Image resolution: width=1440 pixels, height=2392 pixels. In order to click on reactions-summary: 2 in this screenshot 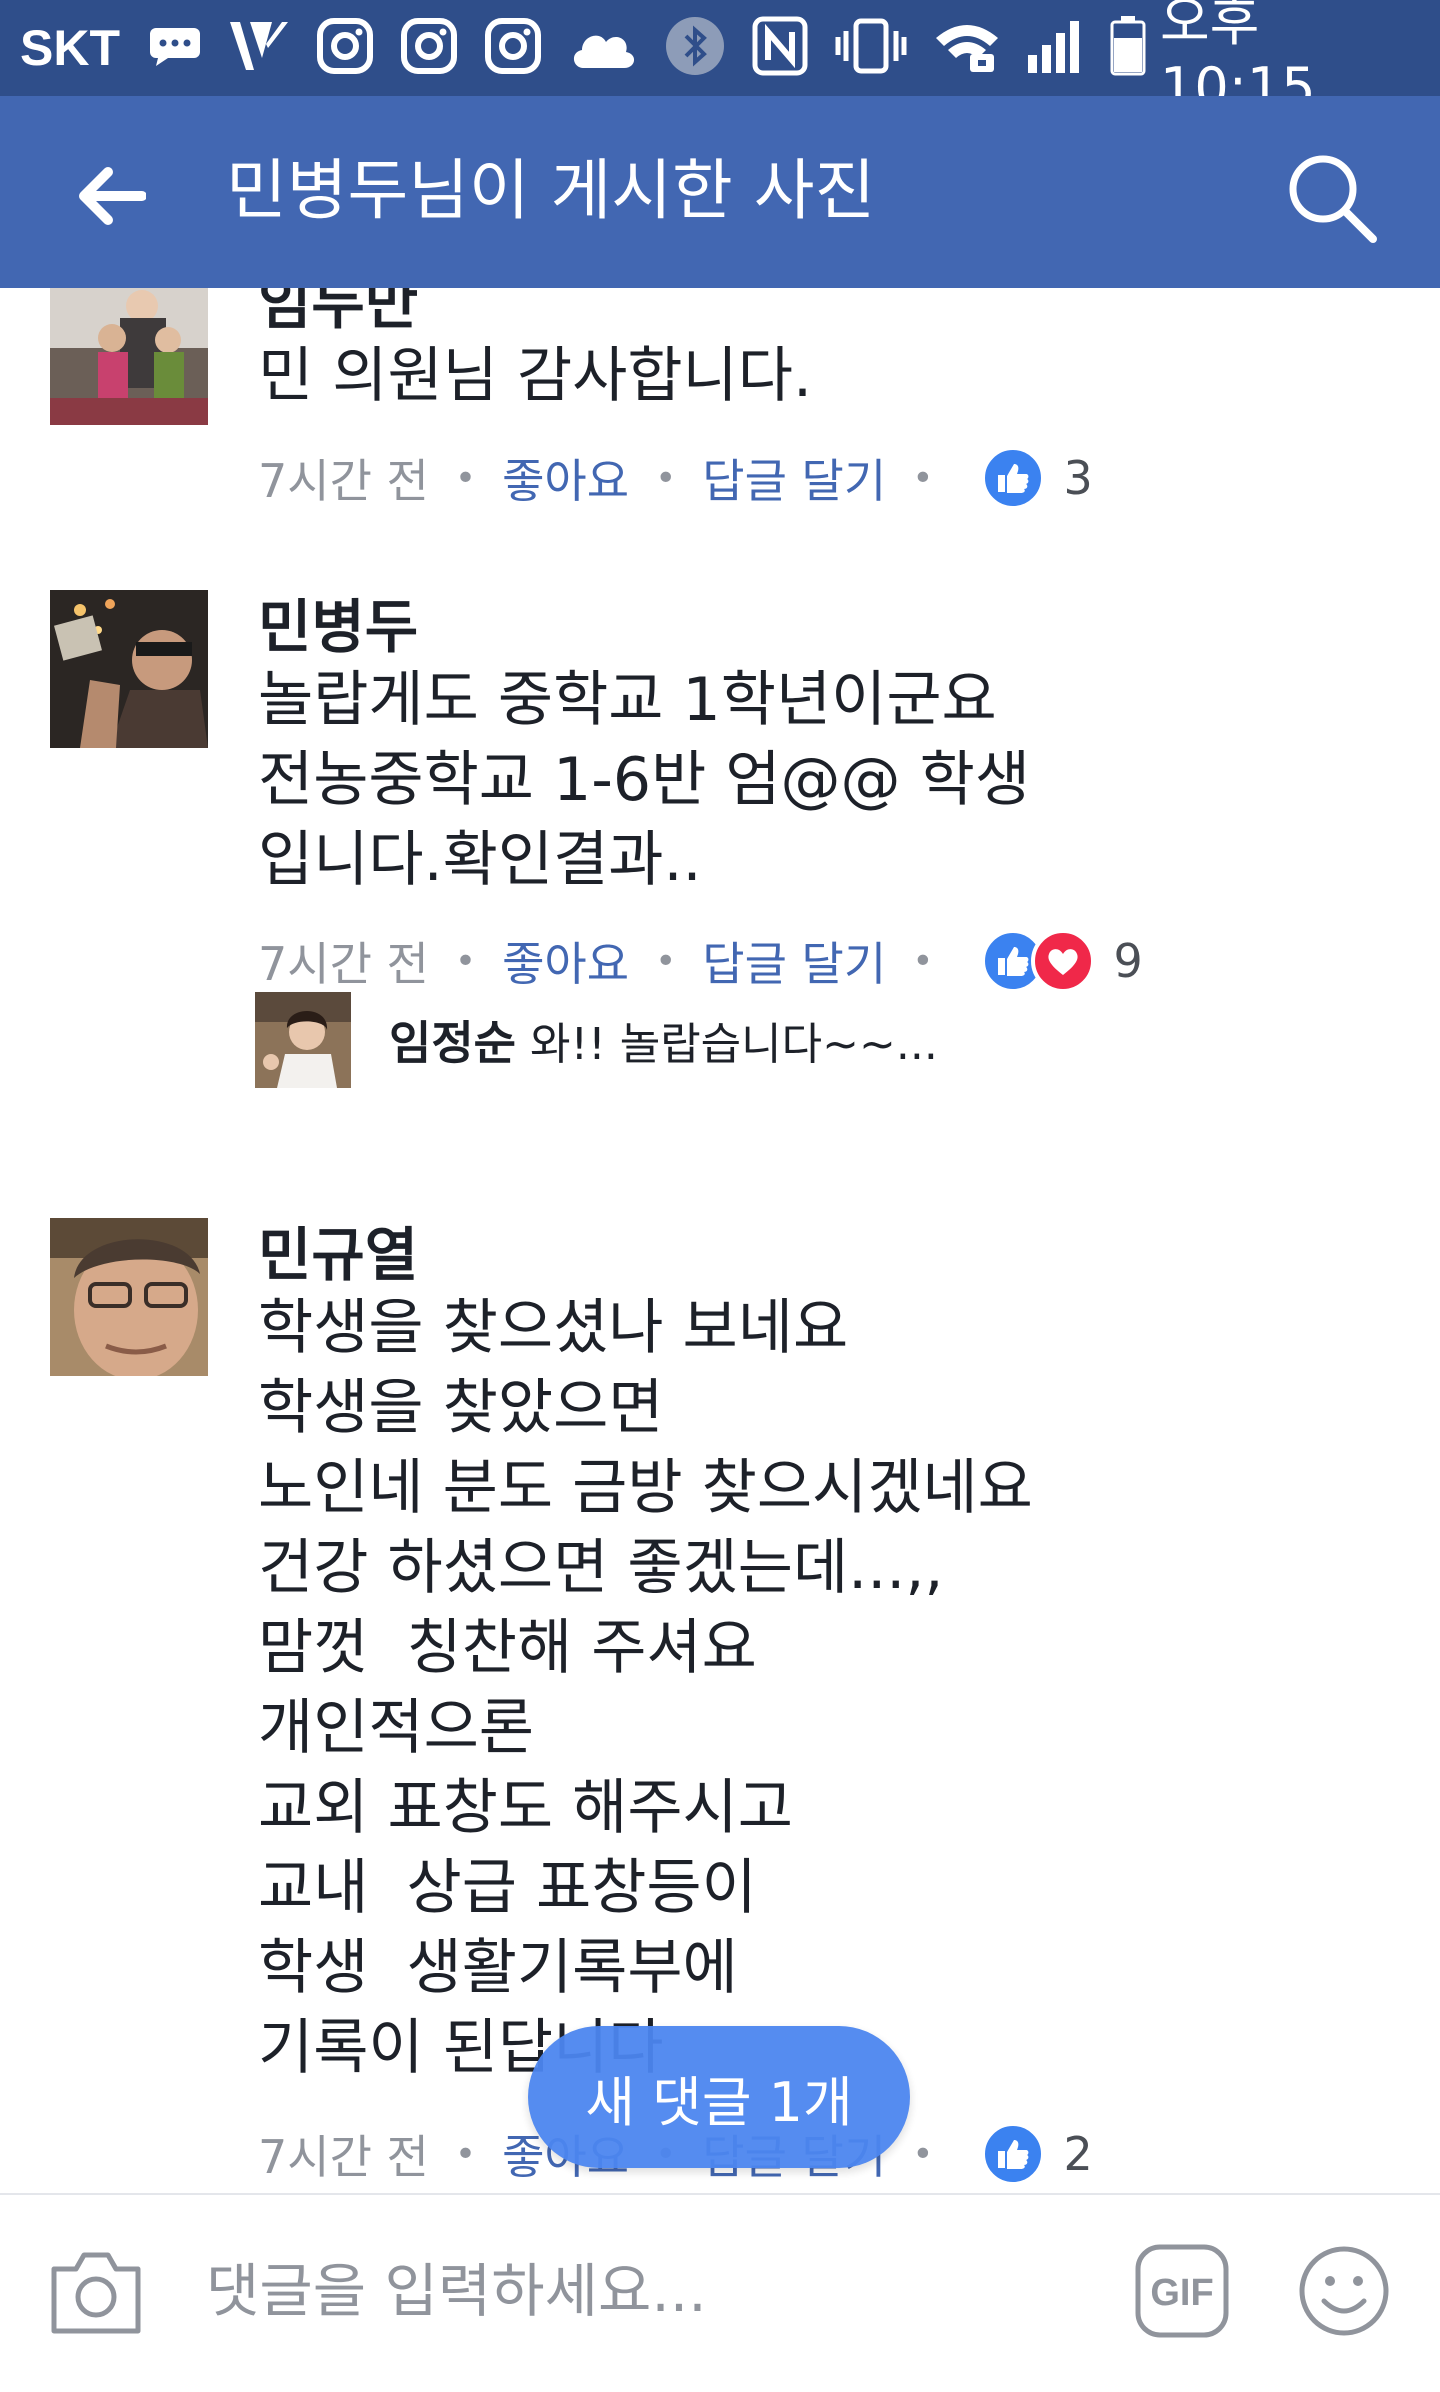, I will do `click(1037, 2154)`.